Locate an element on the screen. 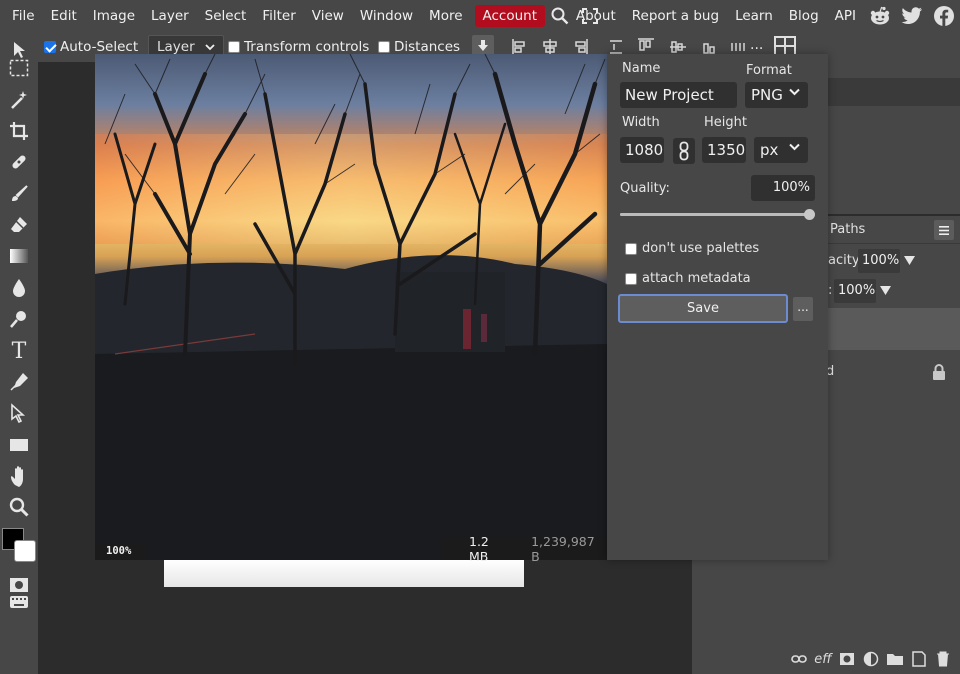  menu-about: About is located at coordinates (596, 16).